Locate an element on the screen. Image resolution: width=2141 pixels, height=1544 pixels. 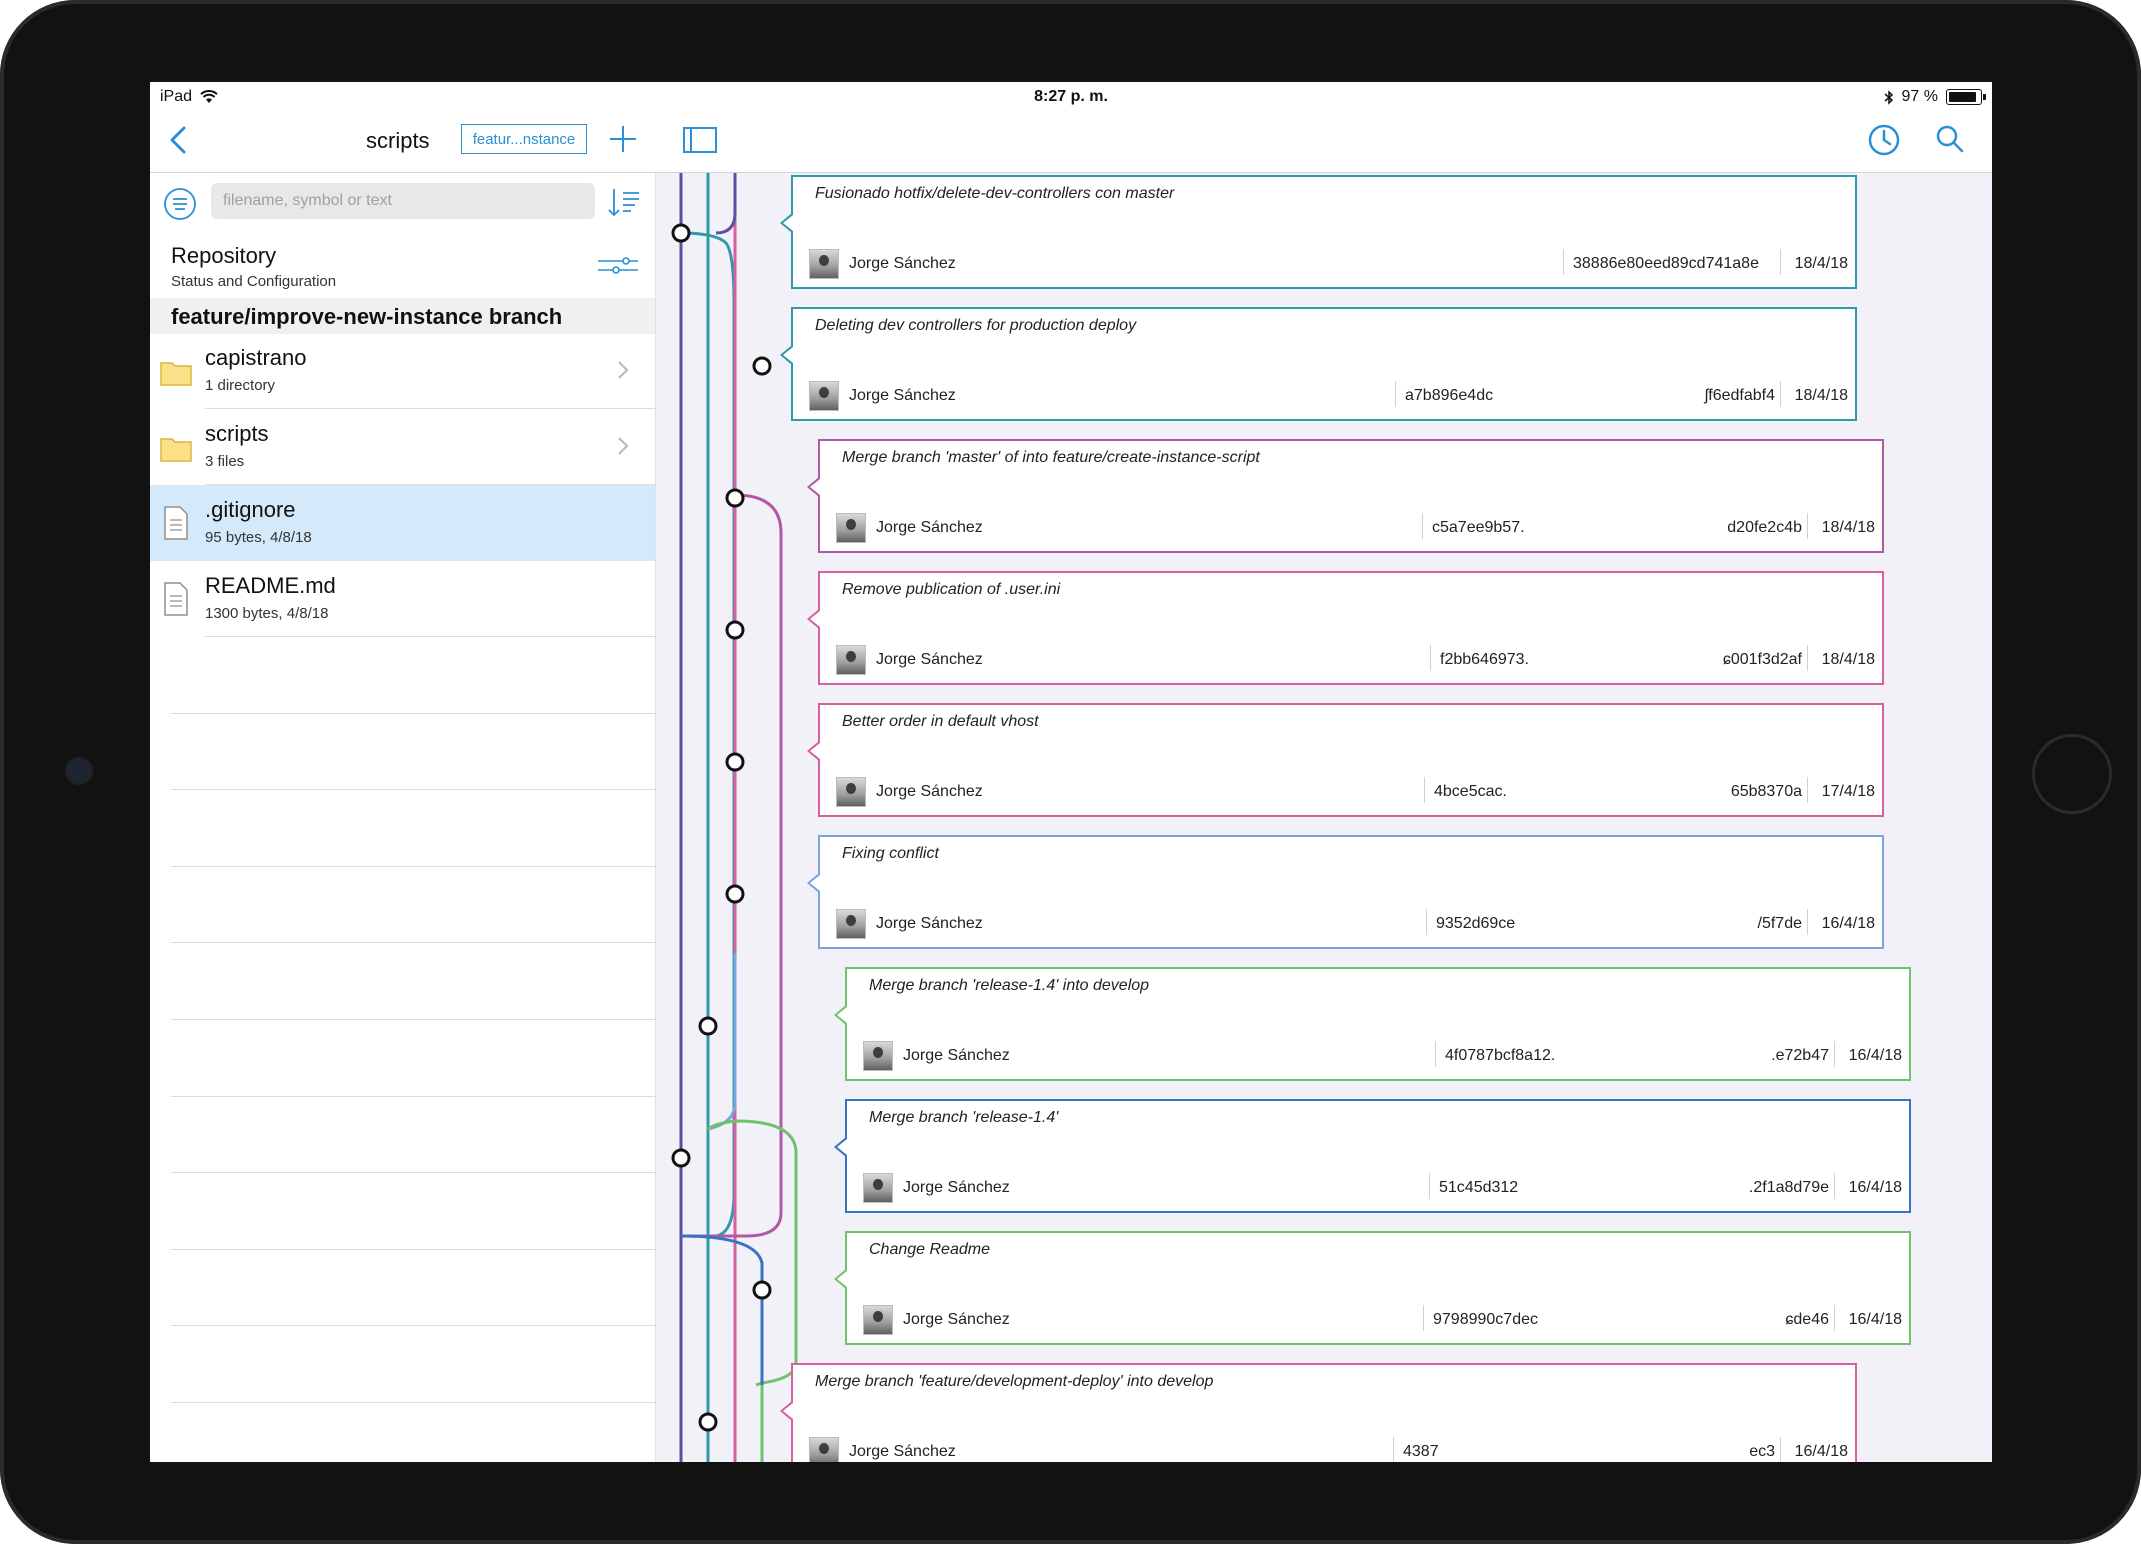
commit-hash-end: ec3 is located at coordinates (1762, 1451).